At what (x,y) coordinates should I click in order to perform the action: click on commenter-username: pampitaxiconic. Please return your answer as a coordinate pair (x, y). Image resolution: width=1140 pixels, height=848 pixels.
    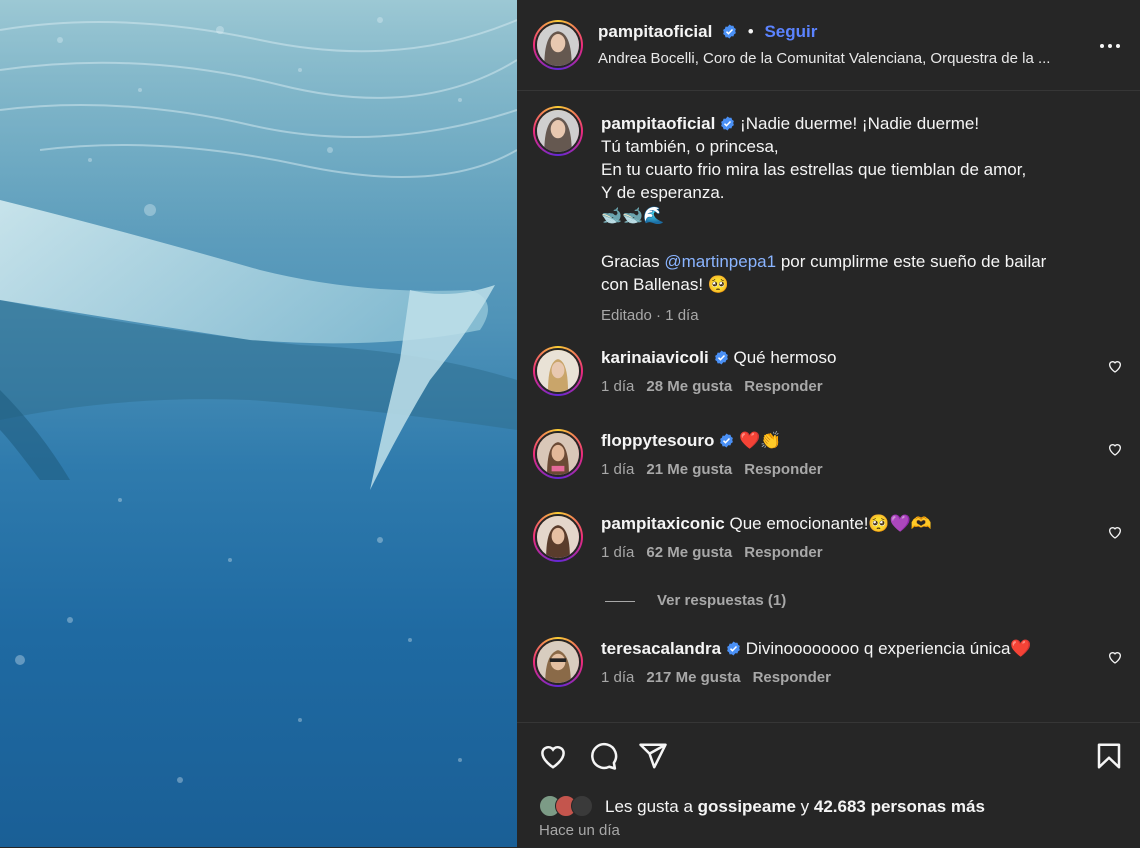
    Looking at the image, I should click on (663, 523).